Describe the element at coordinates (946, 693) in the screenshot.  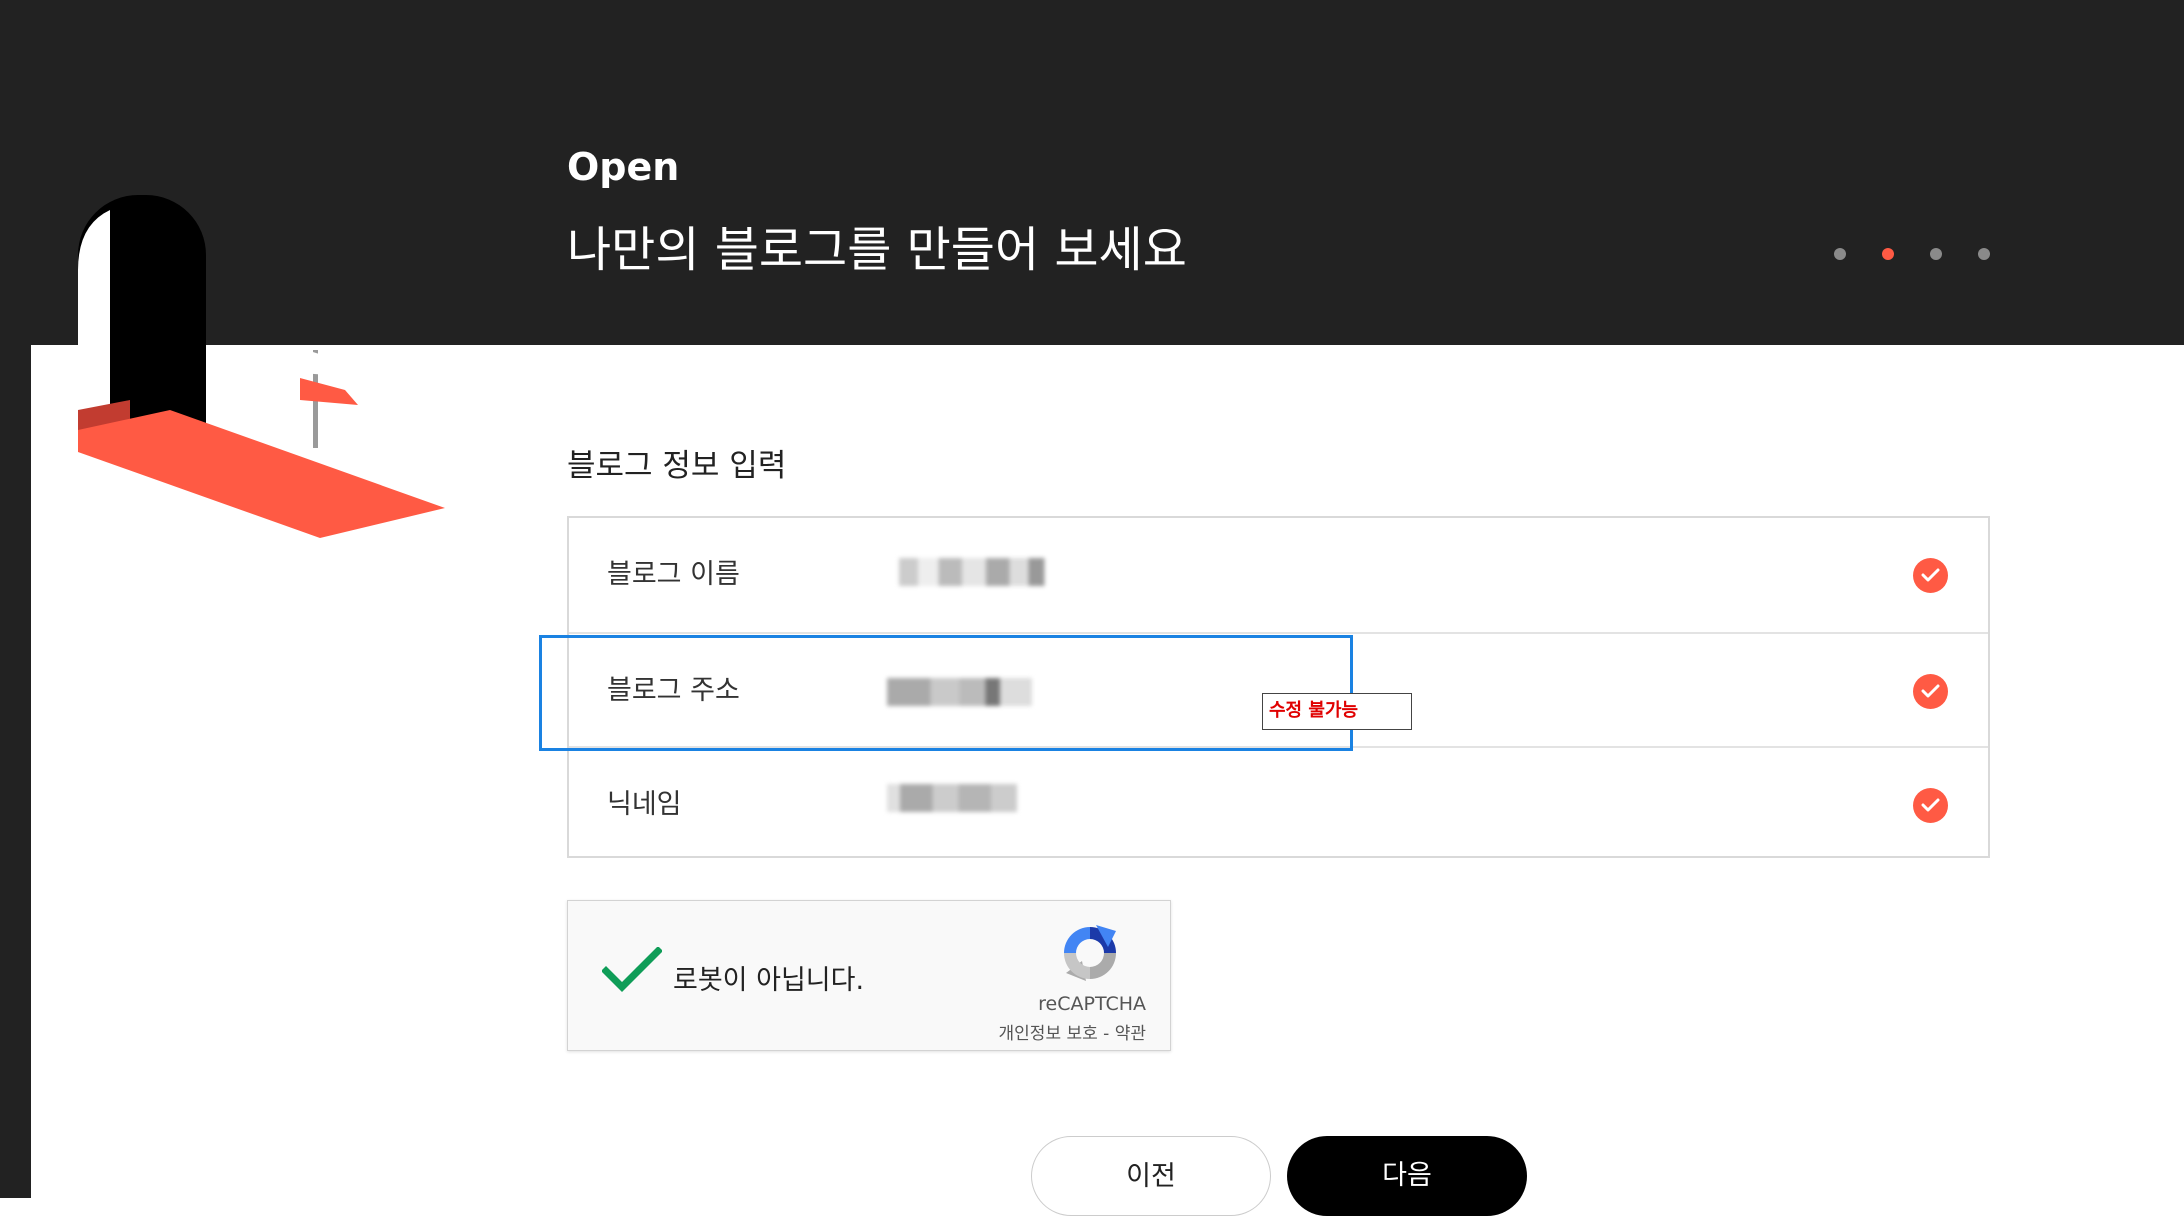
I see `address-highlight-box` at that location.